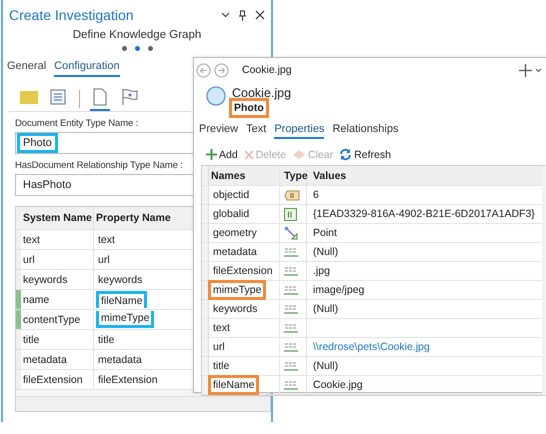 Image resolution: width=546 pixels, height=434 pixels. I want to click on refresh-icon, so click(345, 154).